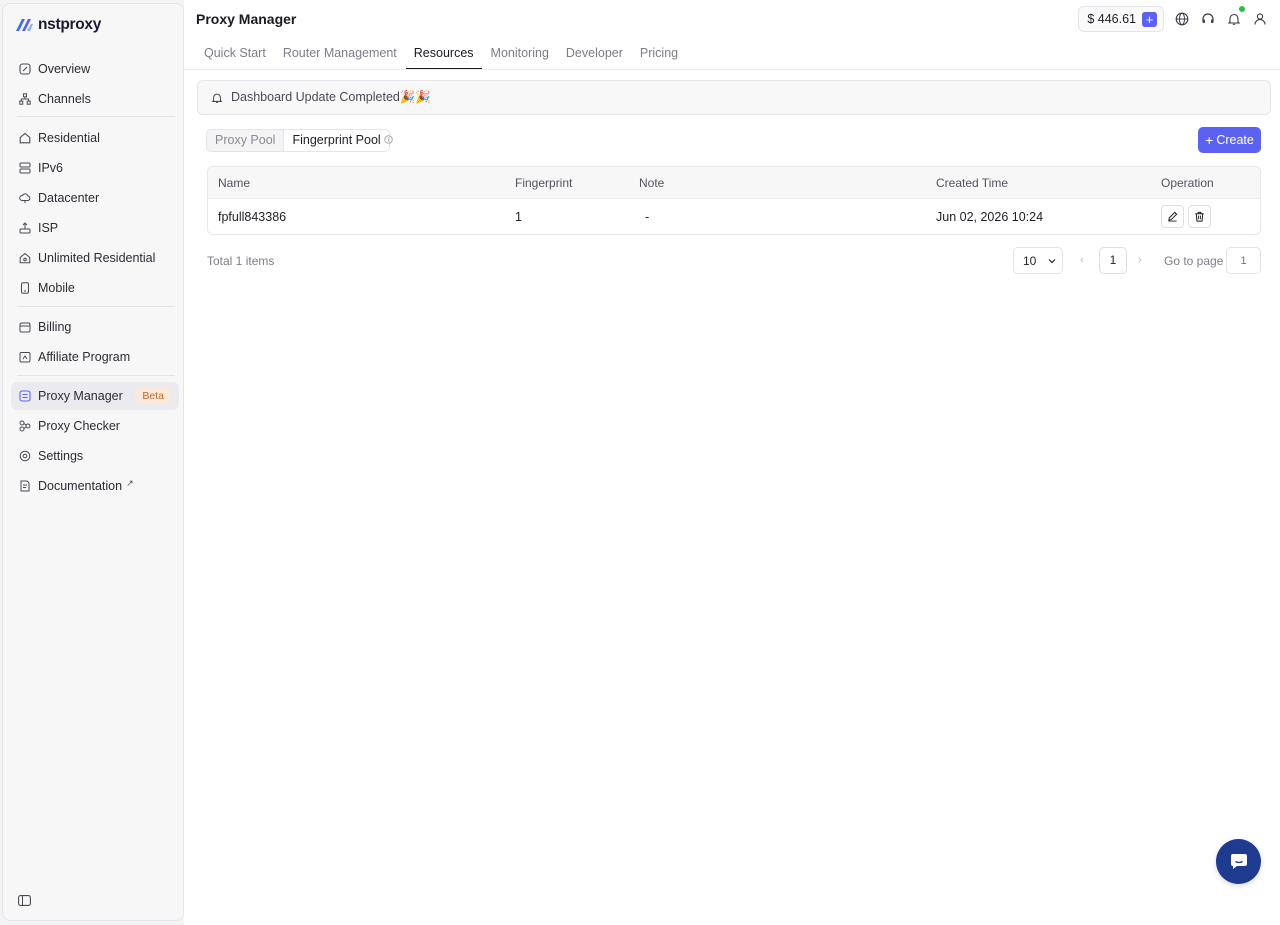 The height and width of the screenshot is (925, 1280). I want to click on tab-monitoring: Monitoring, so click(520, 53).